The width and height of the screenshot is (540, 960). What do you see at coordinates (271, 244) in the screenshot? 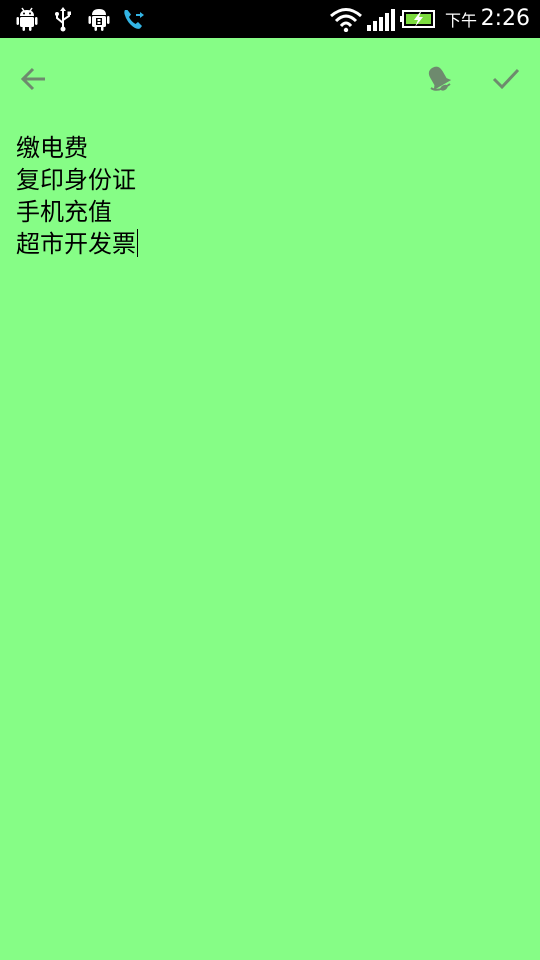
I see `note-line-last: 超市开发票` at bounding box center [271, 244].